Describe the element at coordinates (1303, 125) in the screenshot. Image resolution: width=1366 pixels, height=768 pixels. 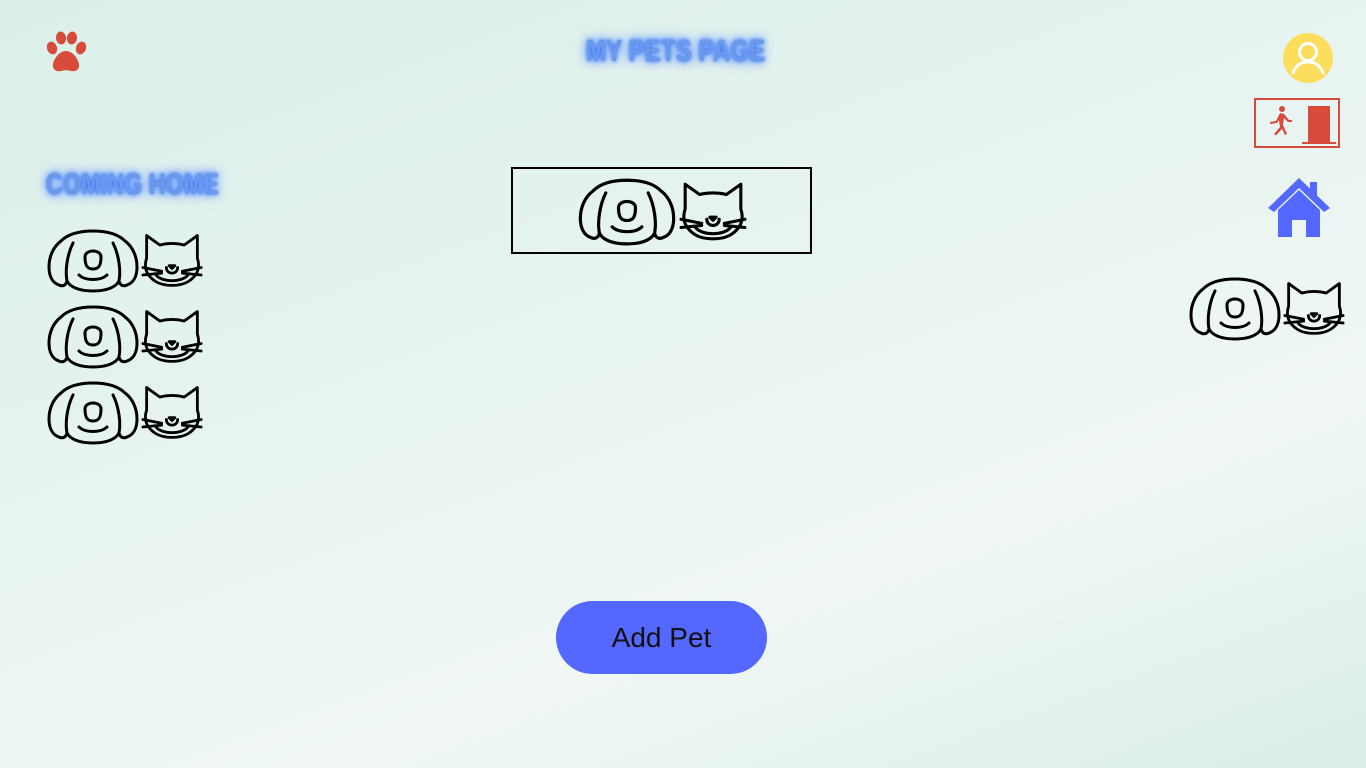
I see `exit-door-icon` at that location.